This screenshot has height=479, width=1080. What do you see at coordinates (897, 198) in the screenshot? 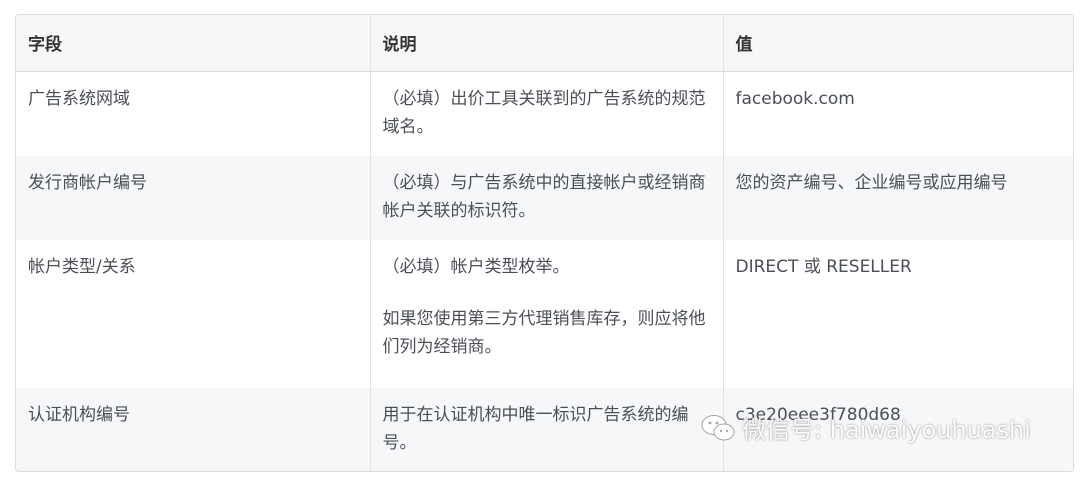
I see `value-cell: 您的资产编号、企业编号或应用编号` at bounding box center [897, 198].